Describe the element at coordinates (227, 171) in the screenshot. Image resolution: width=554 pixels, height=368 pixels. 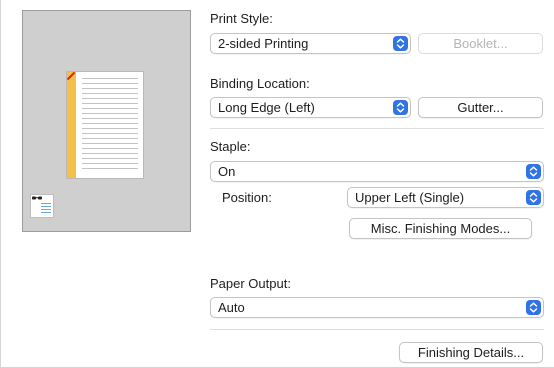
I see `staple-value: On` at that location.